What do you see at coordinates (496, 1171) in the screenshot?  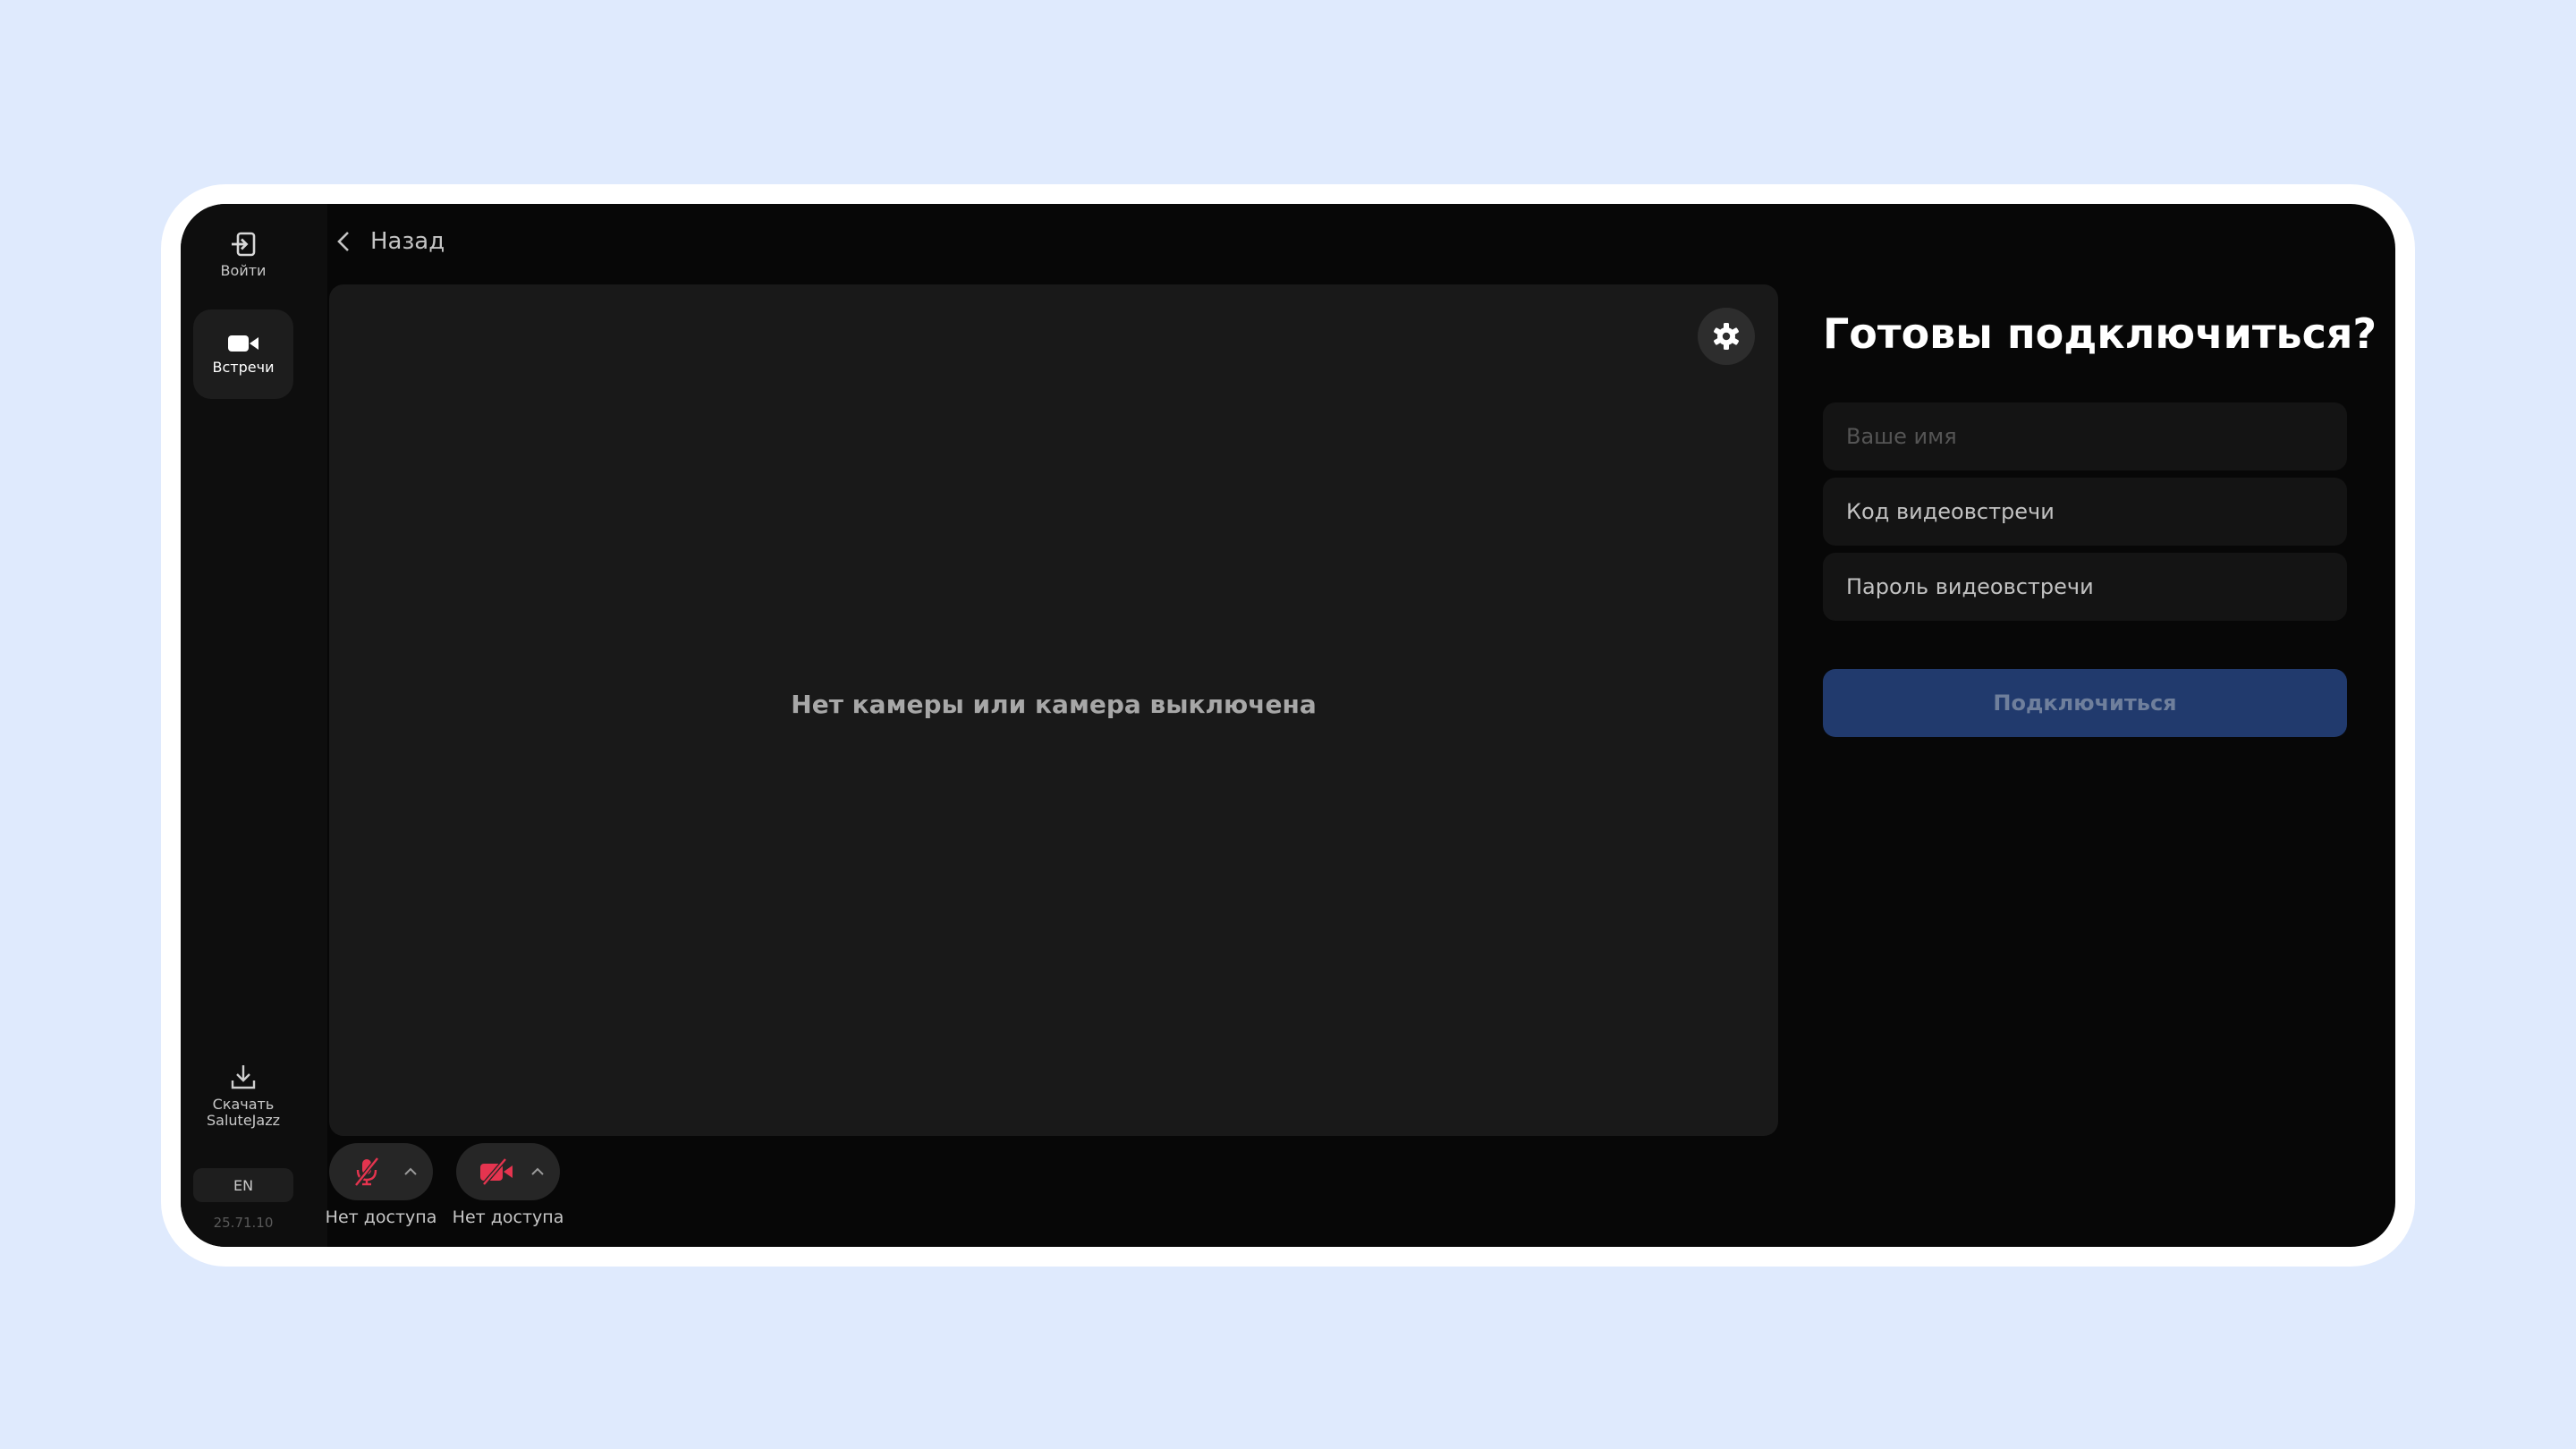 I see `camera-off-icon` at bounding box center [496, 1171].